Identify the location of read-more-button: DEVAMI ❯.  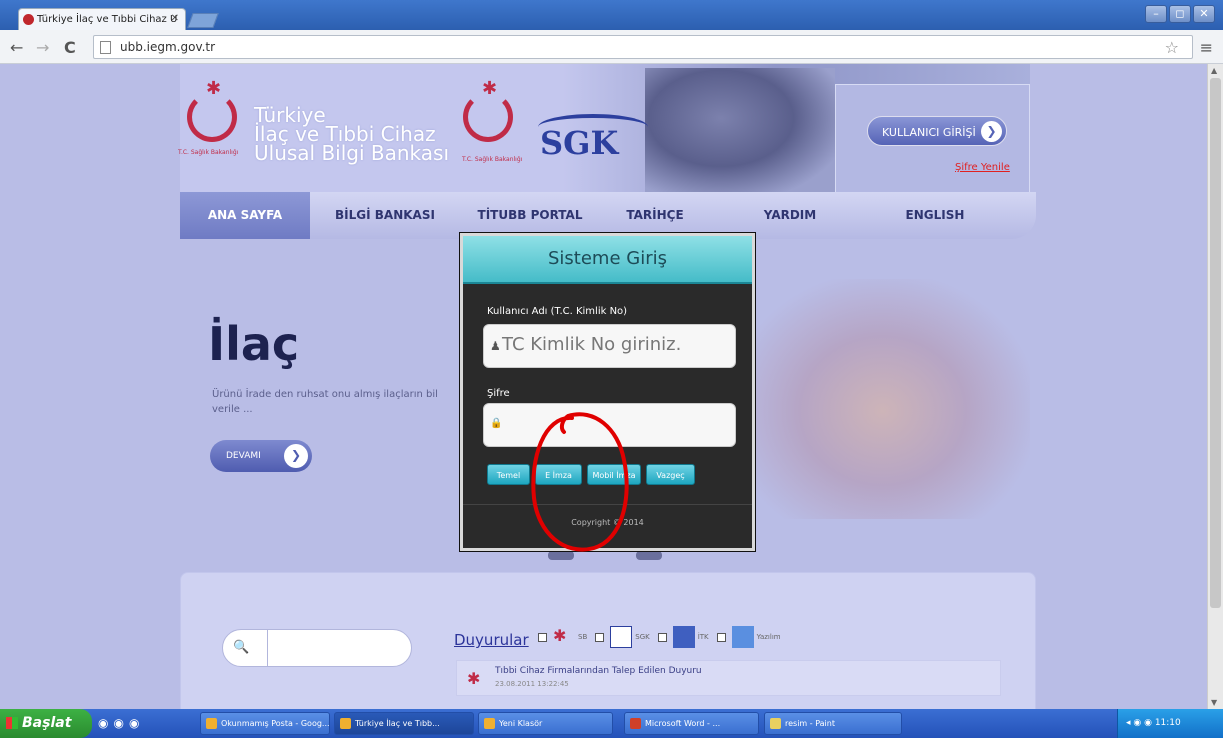
(261, 456).